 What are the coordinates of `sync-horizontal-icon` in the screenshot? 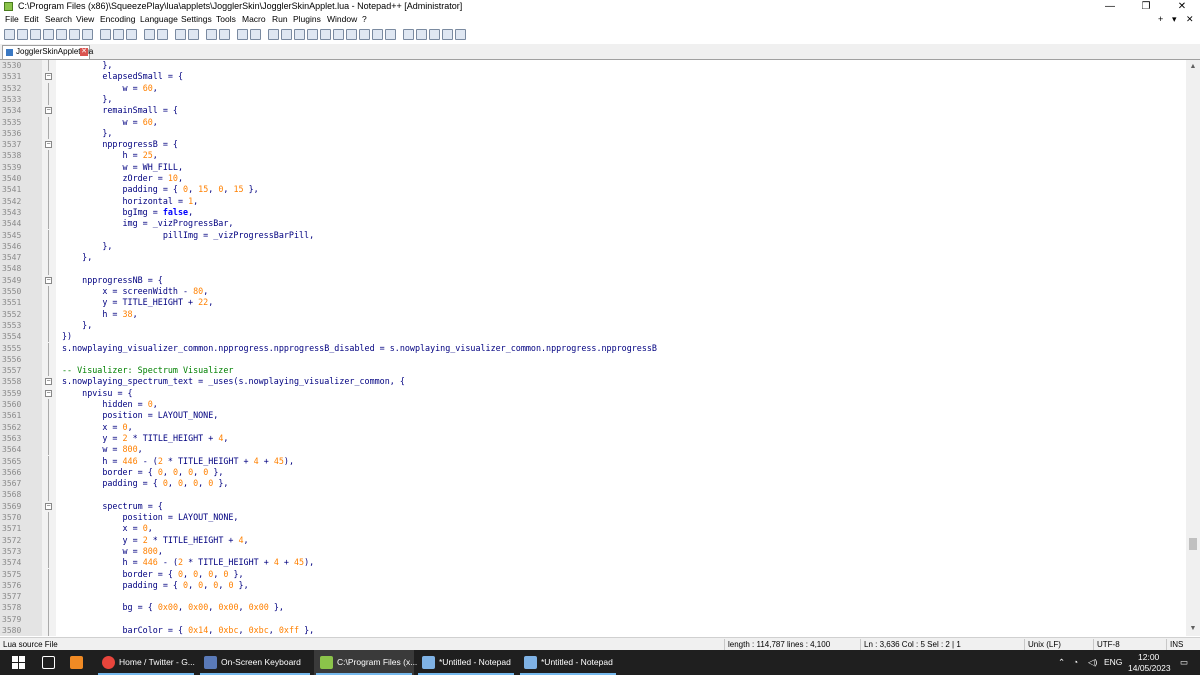 It's located at (255, 34).